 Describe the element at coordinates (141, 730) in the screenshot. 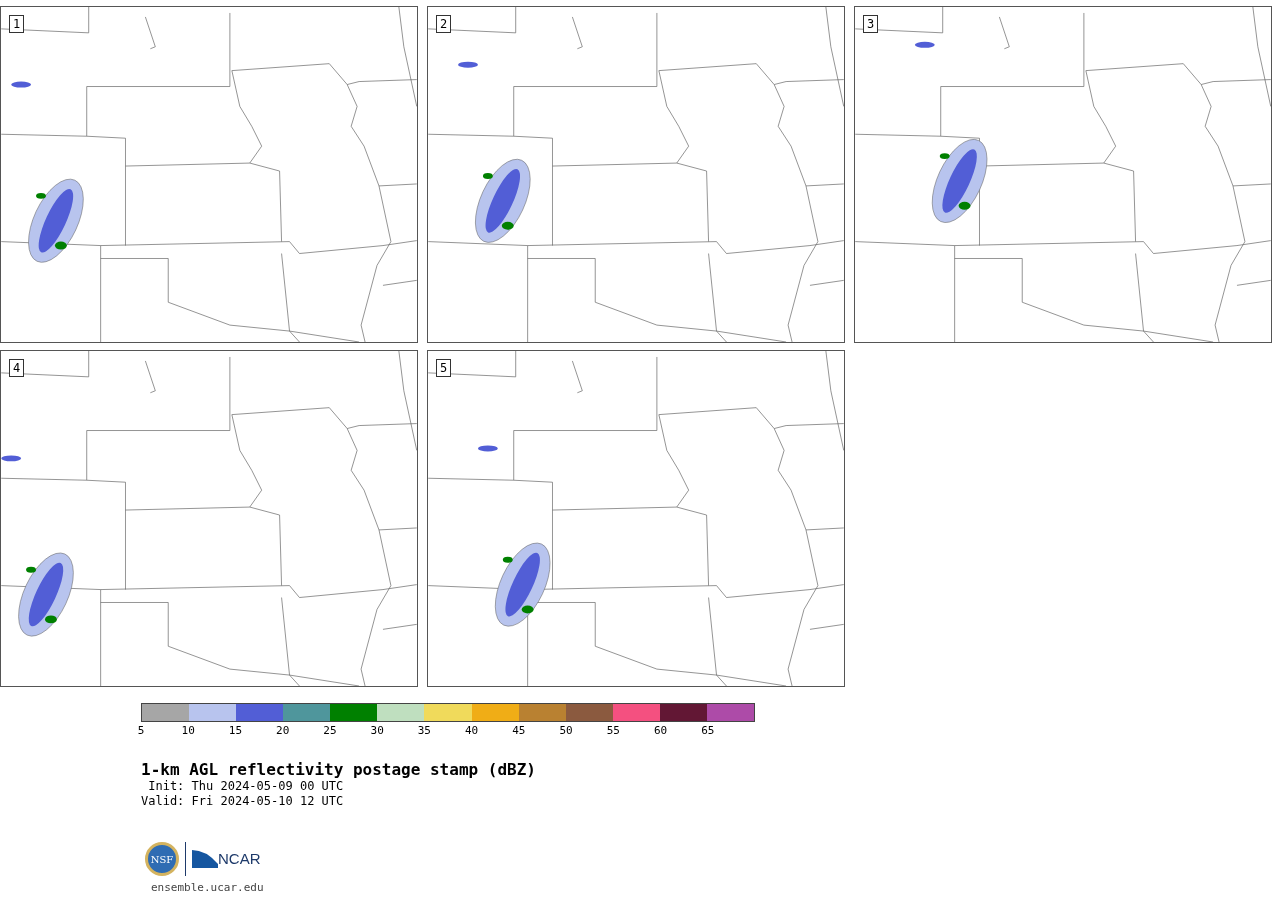

I see `scale-tick-label: 5` at that location.